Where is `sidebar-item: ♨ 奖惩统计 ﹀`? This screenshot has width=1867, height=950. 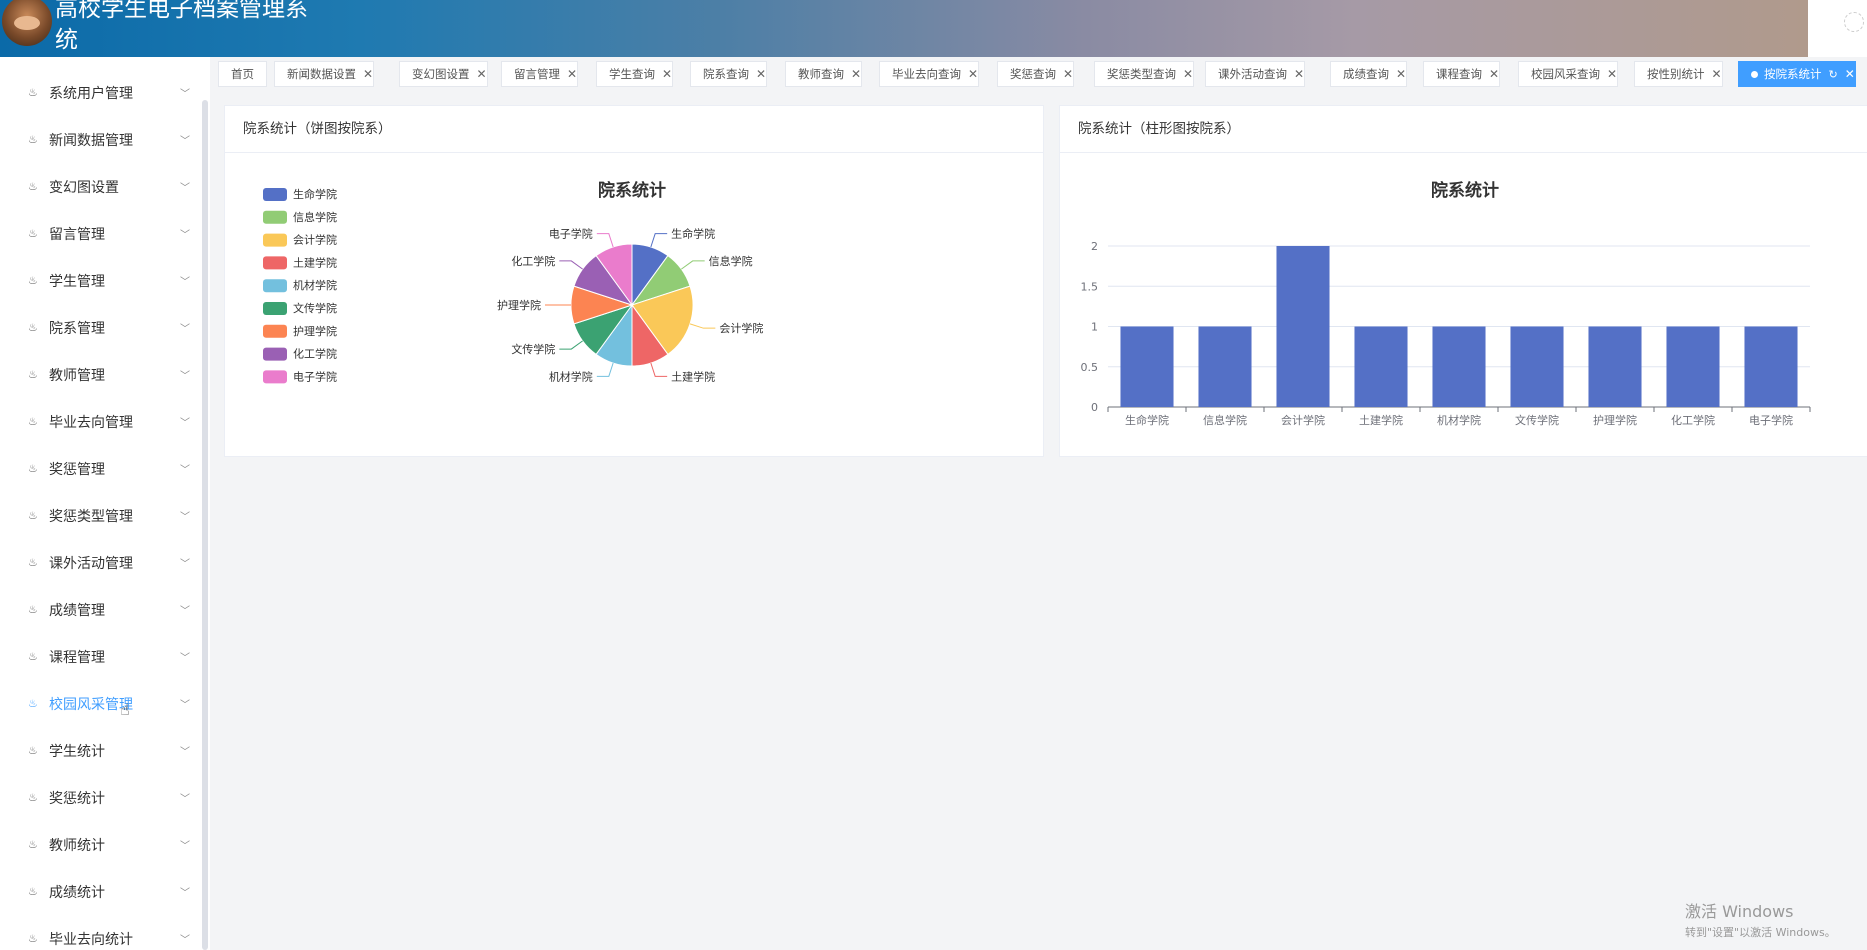 sidebar-item: ♨ 奖惩统计 ﹀ is located at coordinates (100, 797).